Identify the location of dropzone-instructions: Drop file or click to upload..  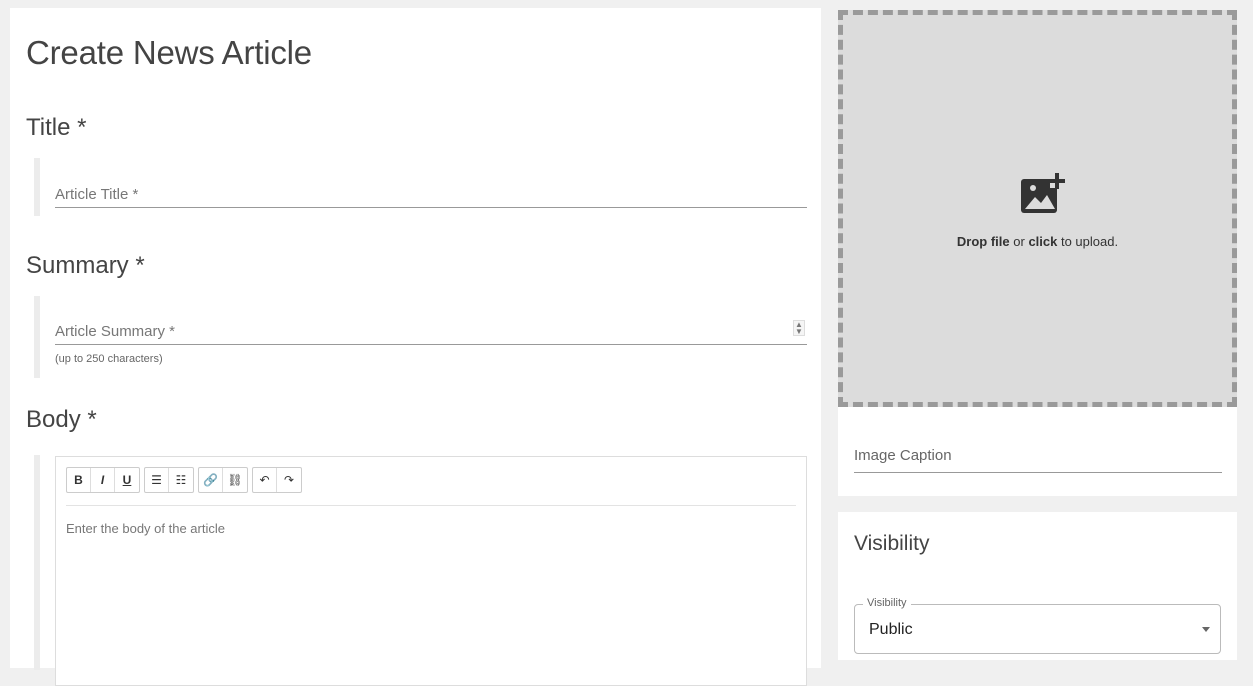
(1037, 241).